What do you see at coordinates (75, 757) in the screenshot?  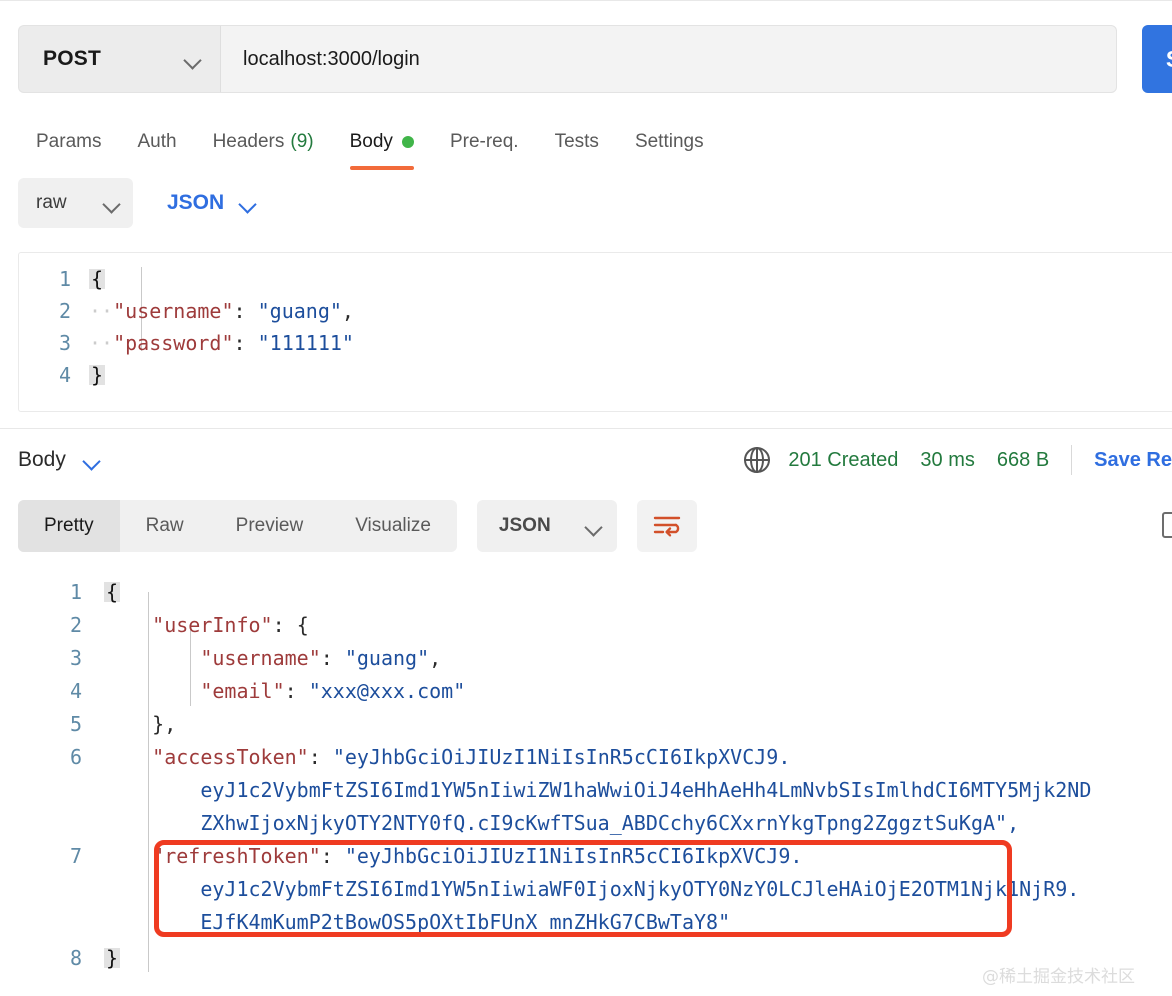 I see `line-number: 6` at bounding box center [75, 757].